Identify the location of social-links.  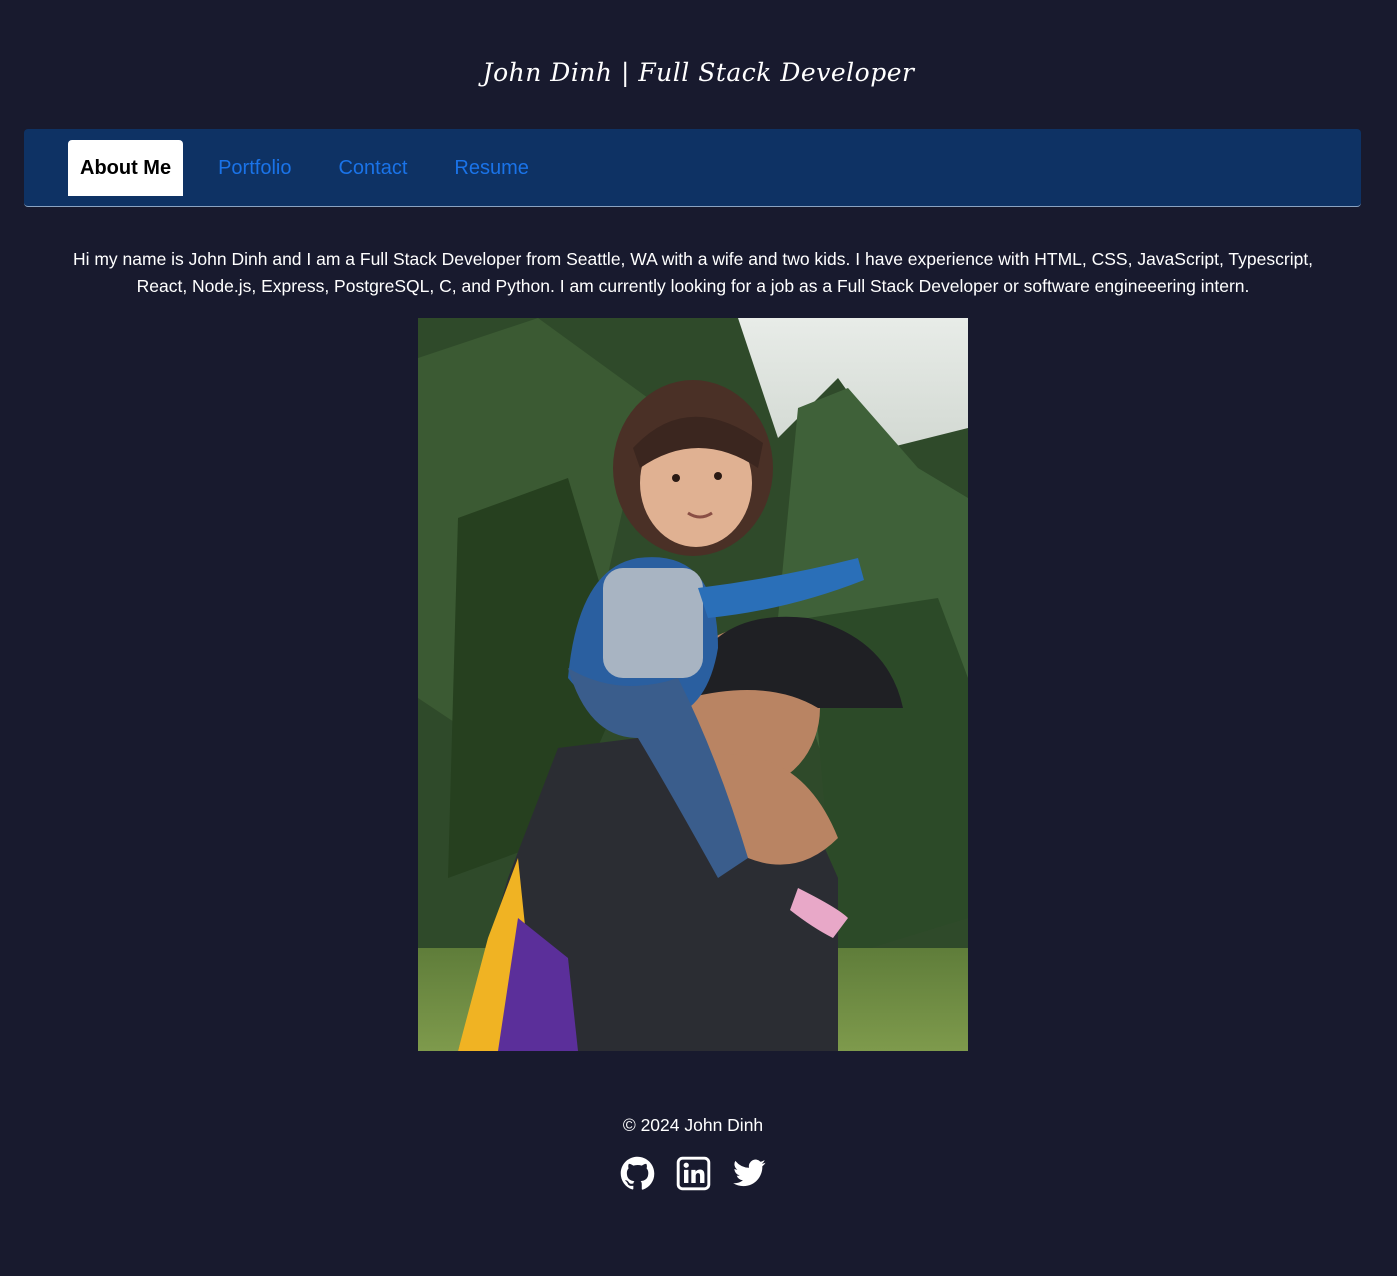
(693, 1173).